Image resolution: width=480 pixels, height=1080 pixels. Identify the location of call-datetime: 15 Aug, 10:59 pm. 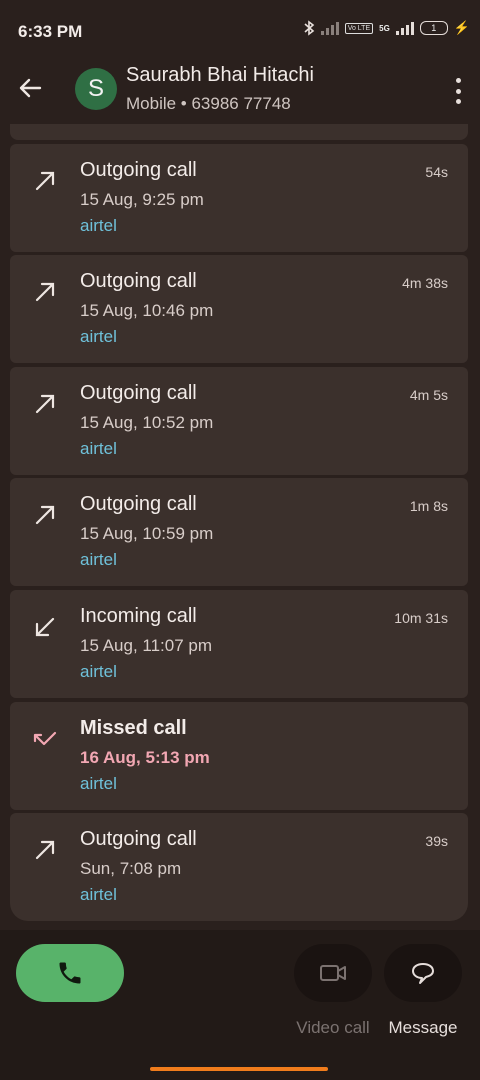
(147, 533).